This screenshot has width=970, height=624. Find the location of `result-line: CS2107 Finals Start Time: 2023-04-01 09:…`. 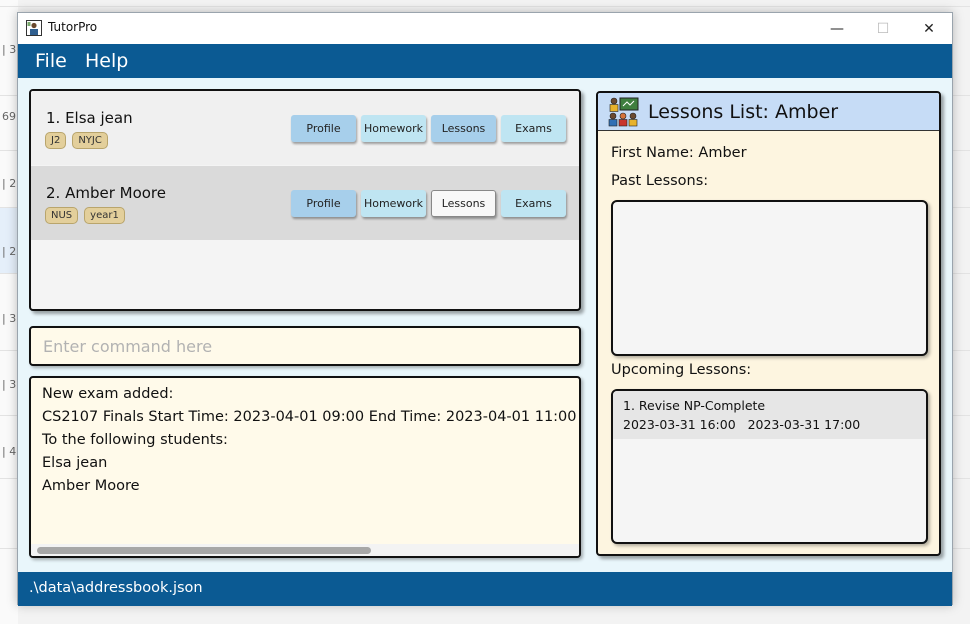

result-line: CS2107 Finals Start Time: 2023-04-01 09:… is located at coordinates (309, 417).